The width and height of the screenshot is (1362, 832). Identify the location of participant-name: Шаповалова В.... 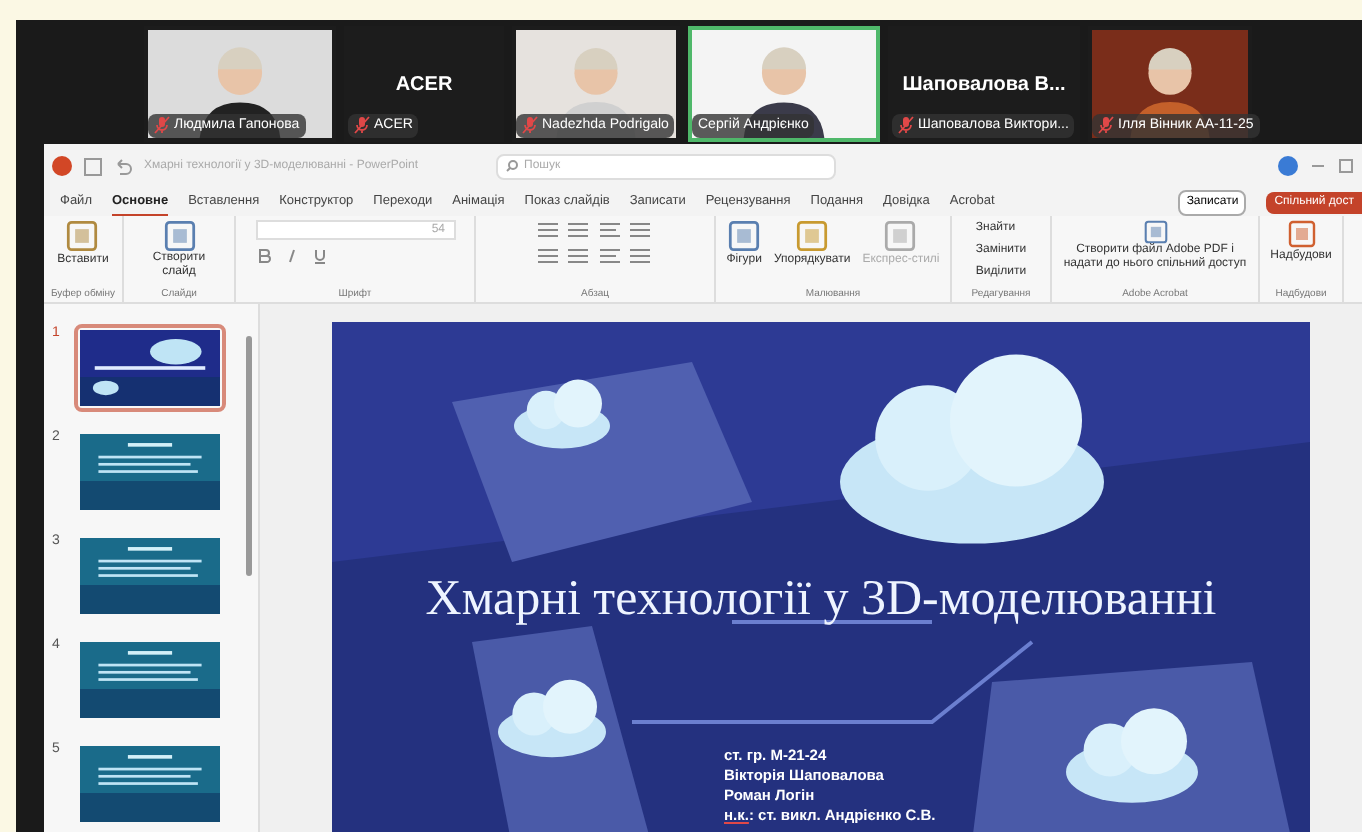
(984, 85).